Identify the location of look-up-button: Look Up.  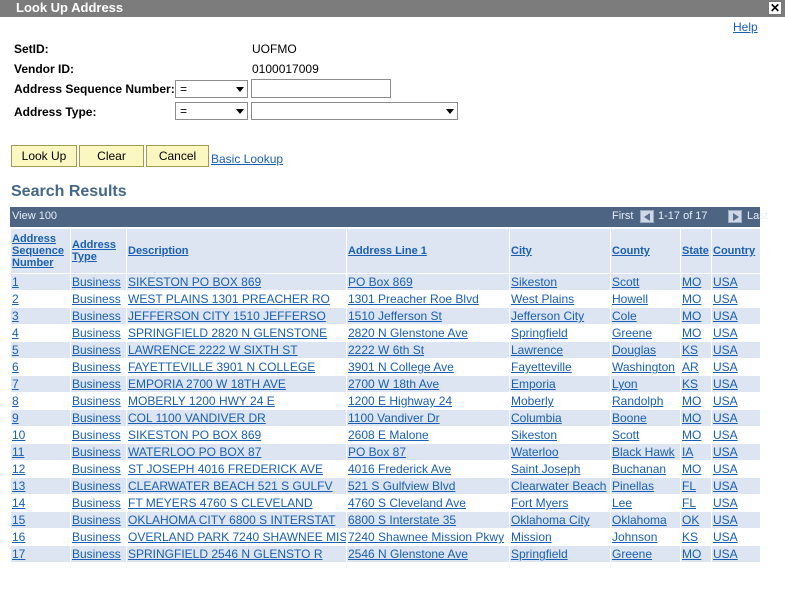
(44, 156).